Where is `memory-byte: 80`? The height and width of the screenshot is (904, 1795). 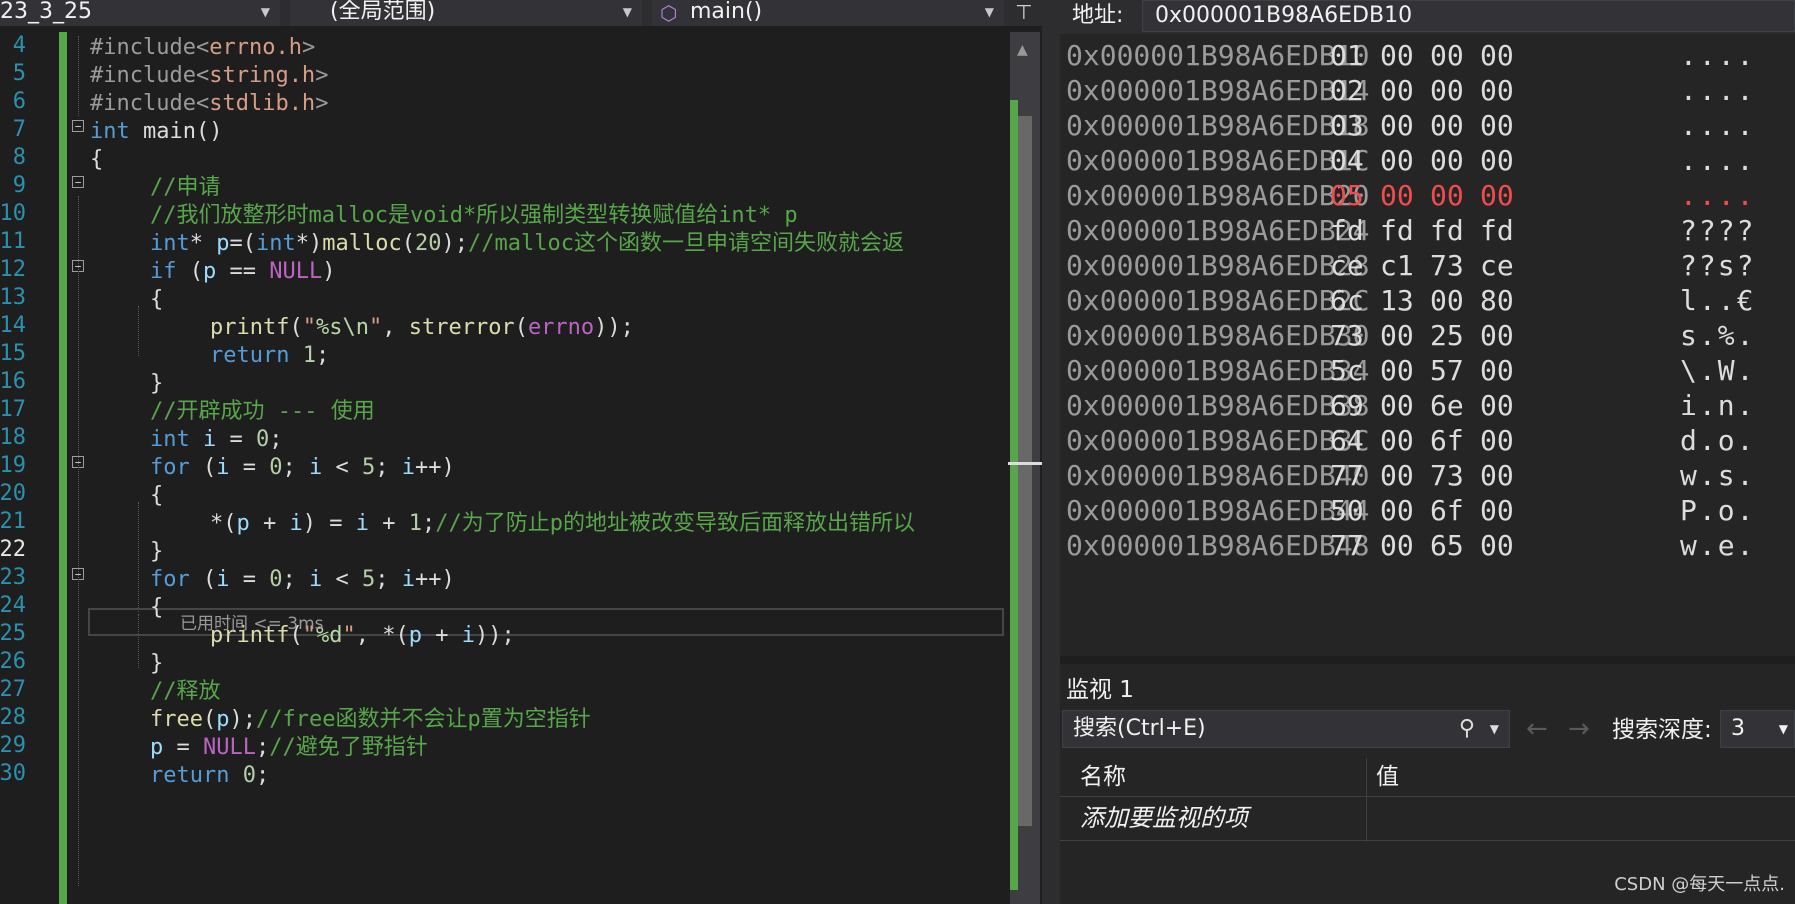 memory-byte: 80 is located at coordinates (1497, 301).